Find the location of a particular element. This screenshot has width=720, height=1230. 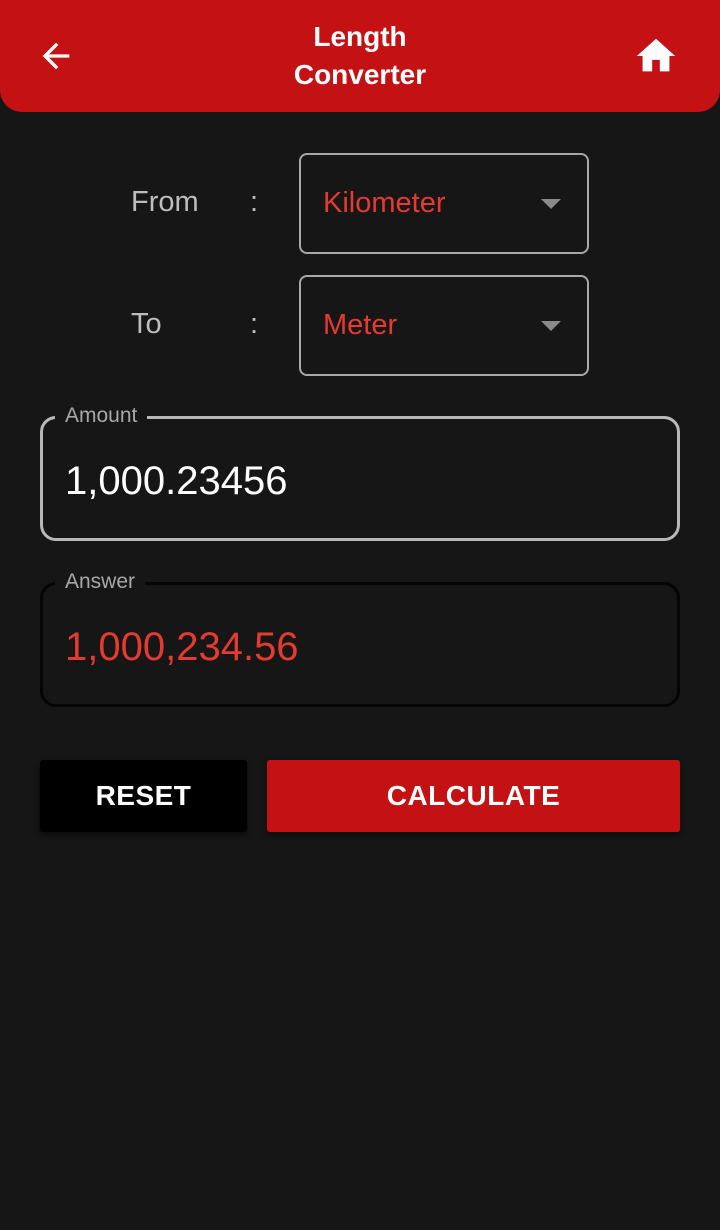

home-button is located at coordinates (656, 56).